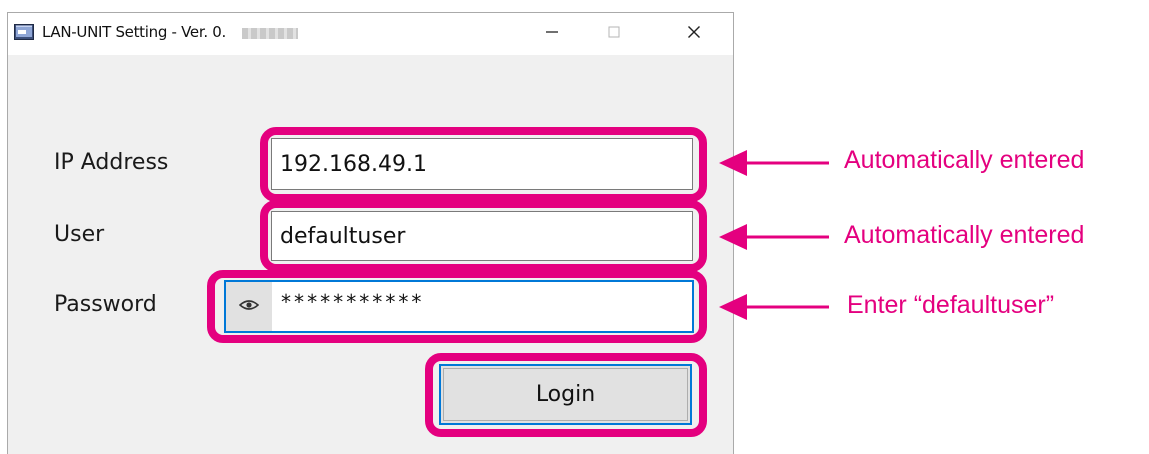 This screenshot has height=454, width=1149. What do you see at coordinates (951, 305) in the screenshot?
I see `password-annotation: Enter “defaultuser”` at bounding box center [951, 305].